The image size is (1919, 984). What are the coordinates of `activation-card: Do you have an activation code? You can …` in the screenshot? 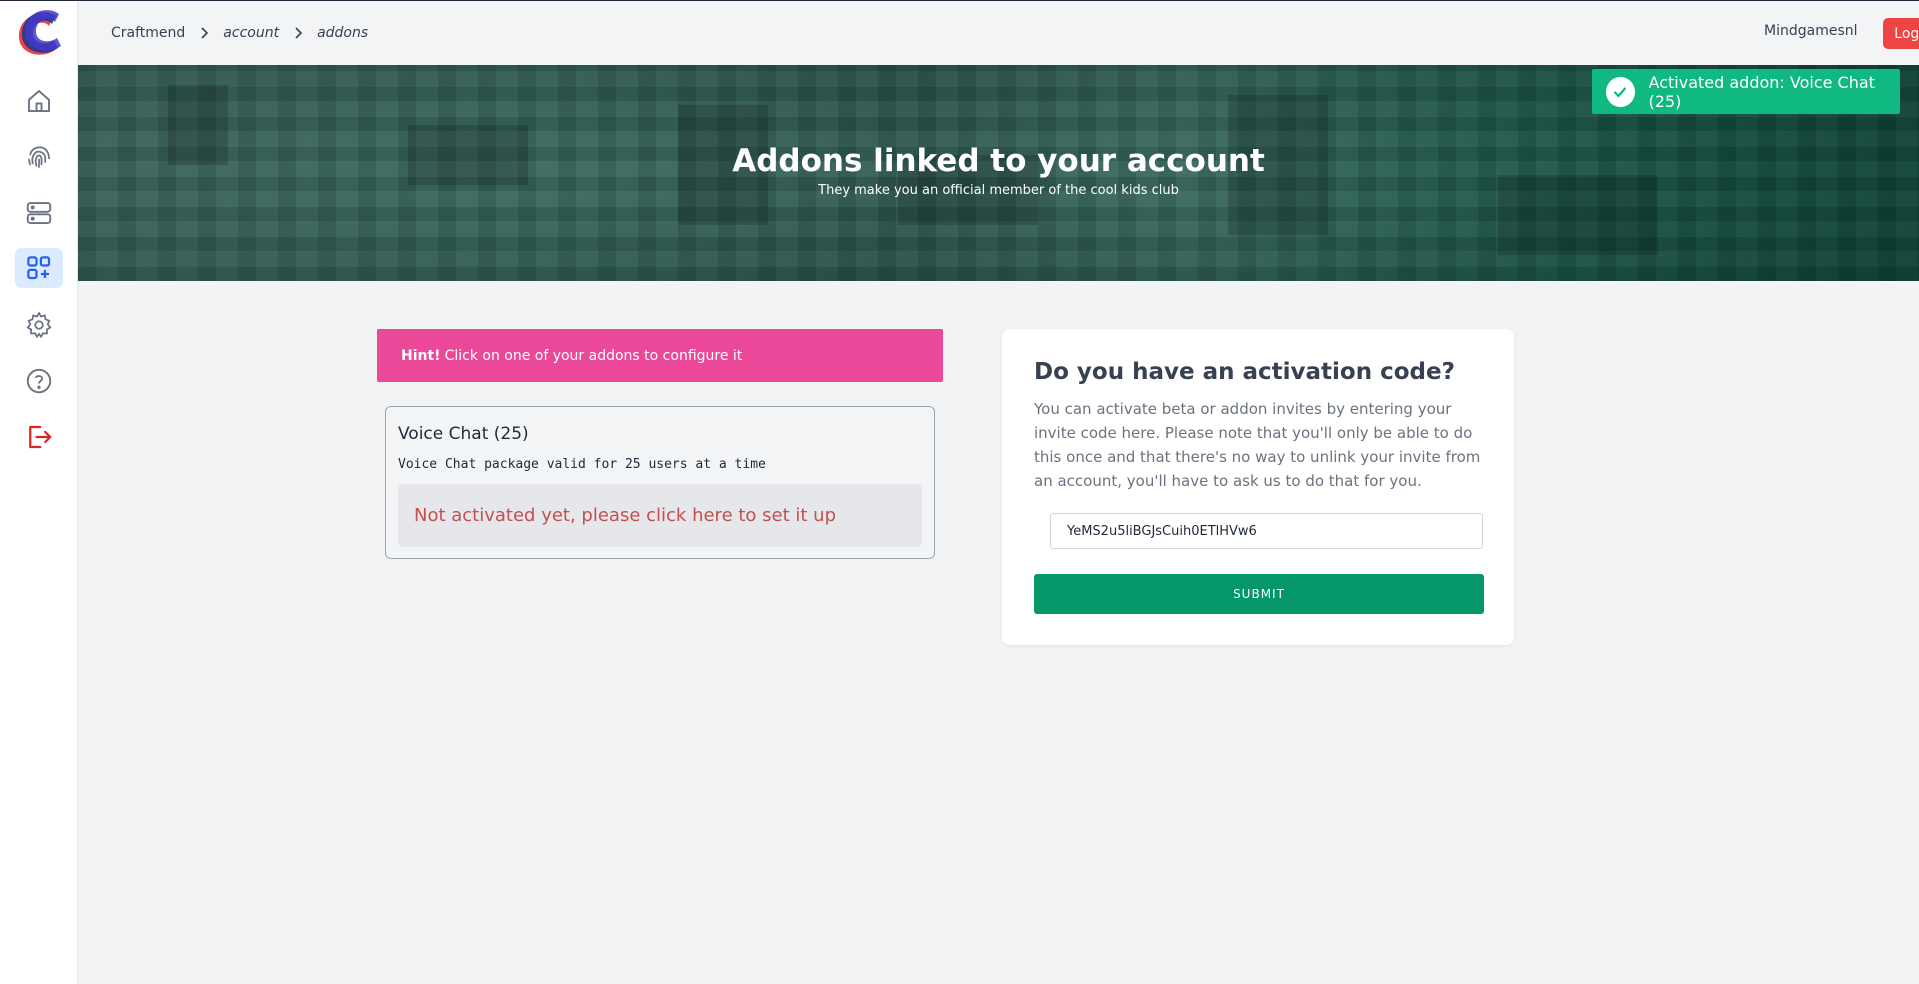 It's located at (1258, 487).